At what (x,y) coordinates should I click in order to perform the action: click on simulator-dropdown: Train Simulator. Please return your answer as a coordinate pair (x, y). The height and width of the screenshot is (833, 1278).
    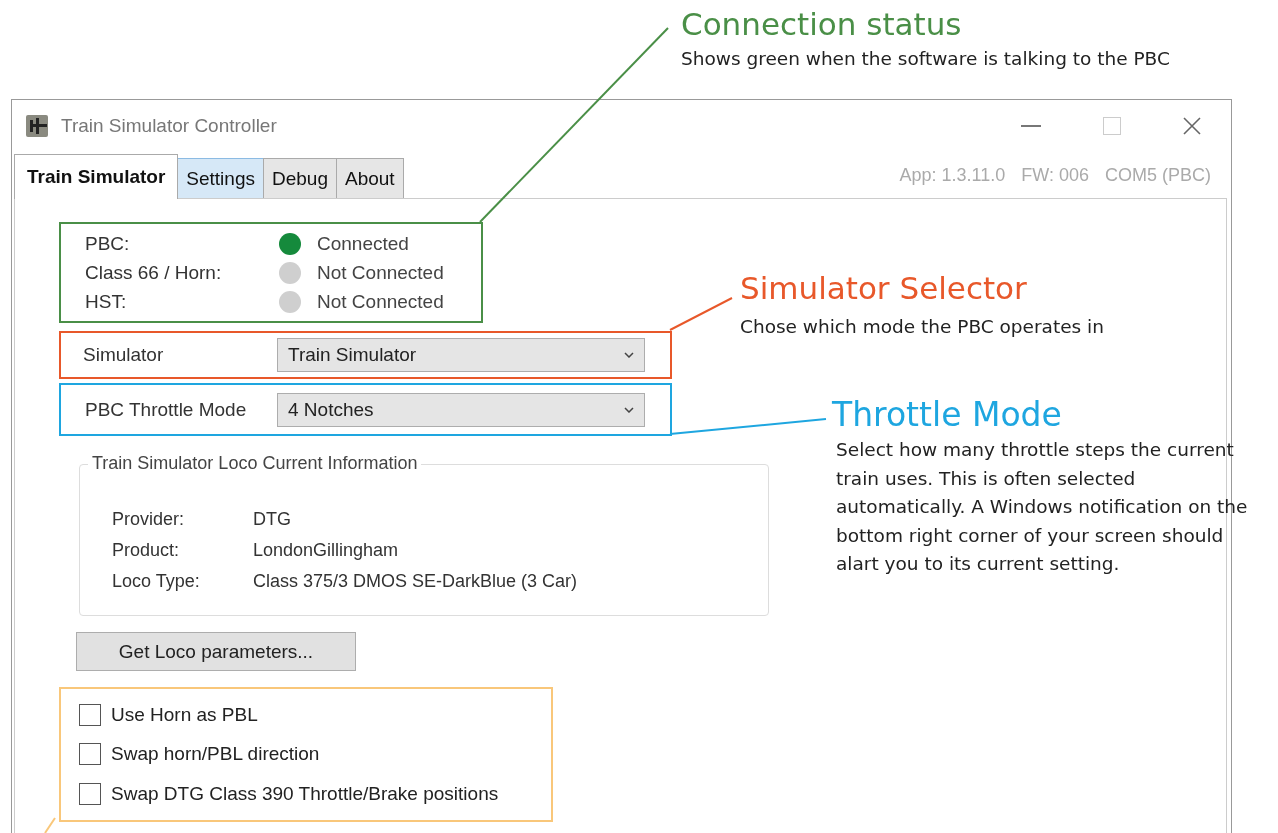
    Looking at the image, I should click on (461, 355).